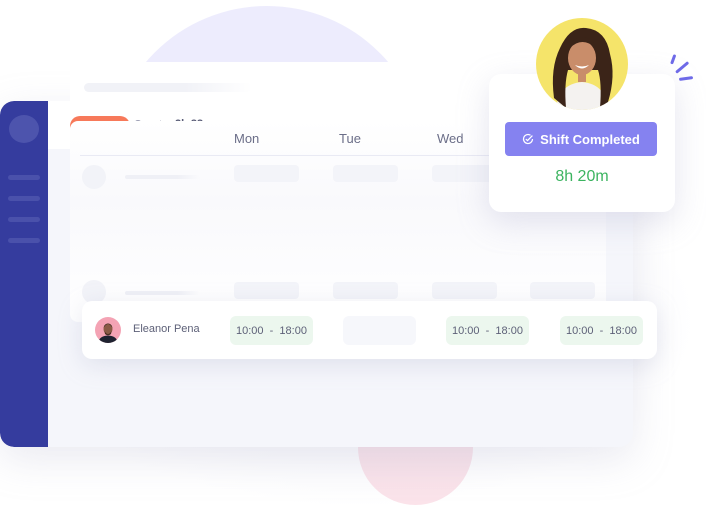 The width and height of the screenshot is (706, 511). I want to click on shift-cell-wed: 10:00 - 18:00, so click(487, 330).